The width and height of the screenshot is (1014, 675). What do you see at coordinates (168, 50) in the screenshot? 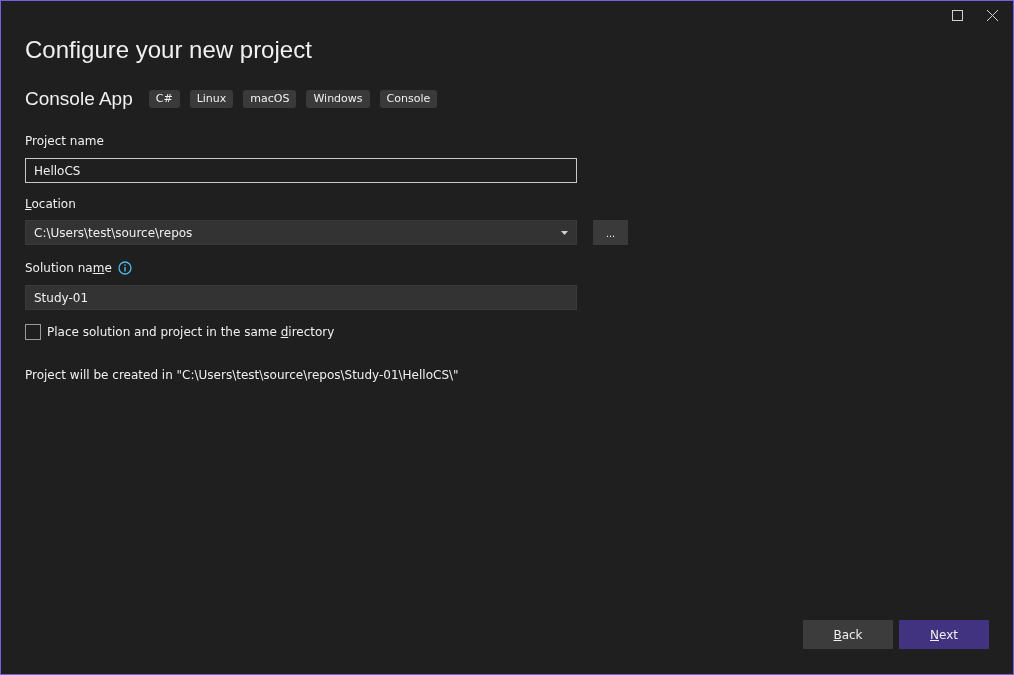
I see `window-title: Configure your new project` at bounding box center [168, 50].